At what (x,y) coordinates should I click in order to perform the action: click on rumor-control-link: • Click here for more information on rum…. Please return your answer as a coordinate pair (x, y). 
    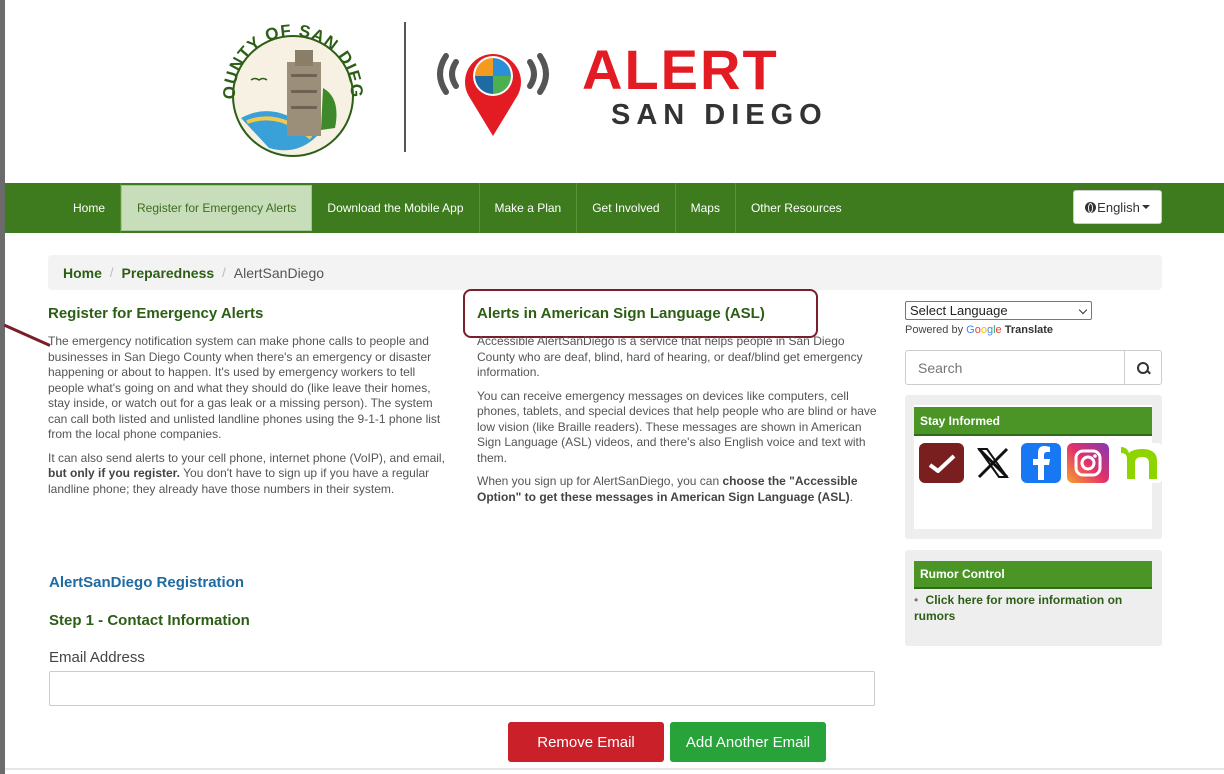
    Looking at the image, I should click on (1029, 608).